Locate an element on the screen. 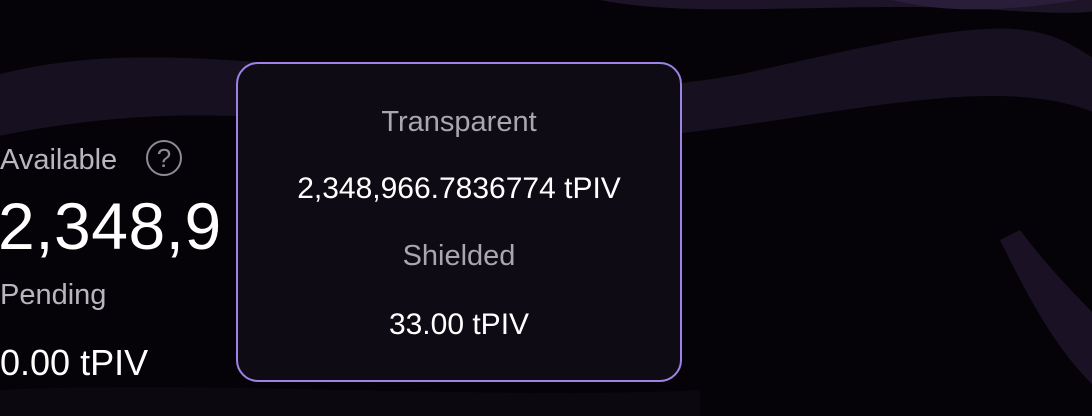 This screenshot has height=416, width=1092. transparent-balance-value: 2,348,966.7836774 tPIV is located at coordinates (459, 188).